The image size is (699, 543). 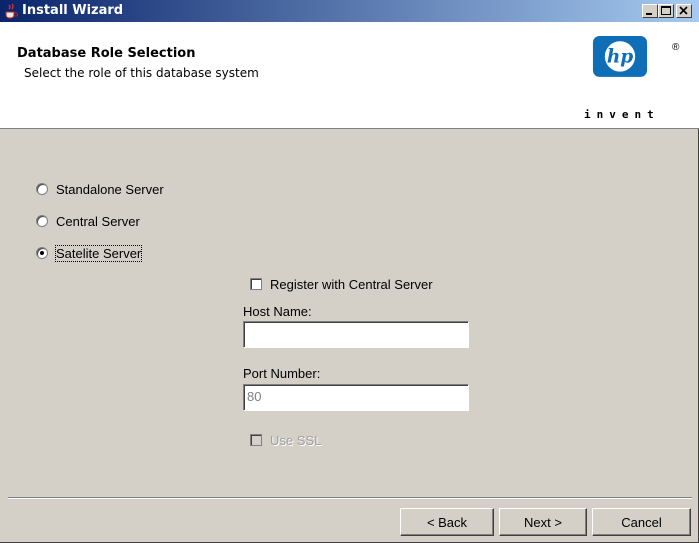 What do you see at coordinates (650, 11) in the screenshot?
I see `minimize-button` at bounding box center [650, 11].